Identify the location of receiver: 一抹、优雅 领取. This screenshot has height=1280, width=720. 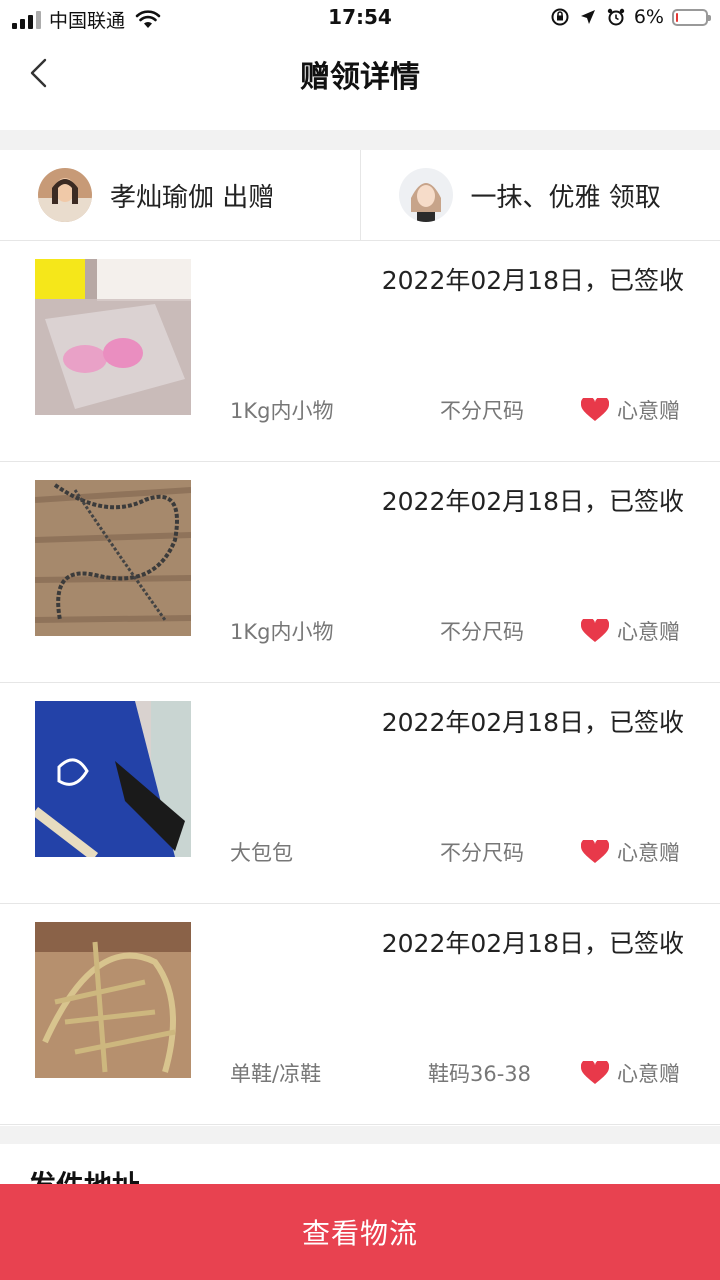
(539, 195).